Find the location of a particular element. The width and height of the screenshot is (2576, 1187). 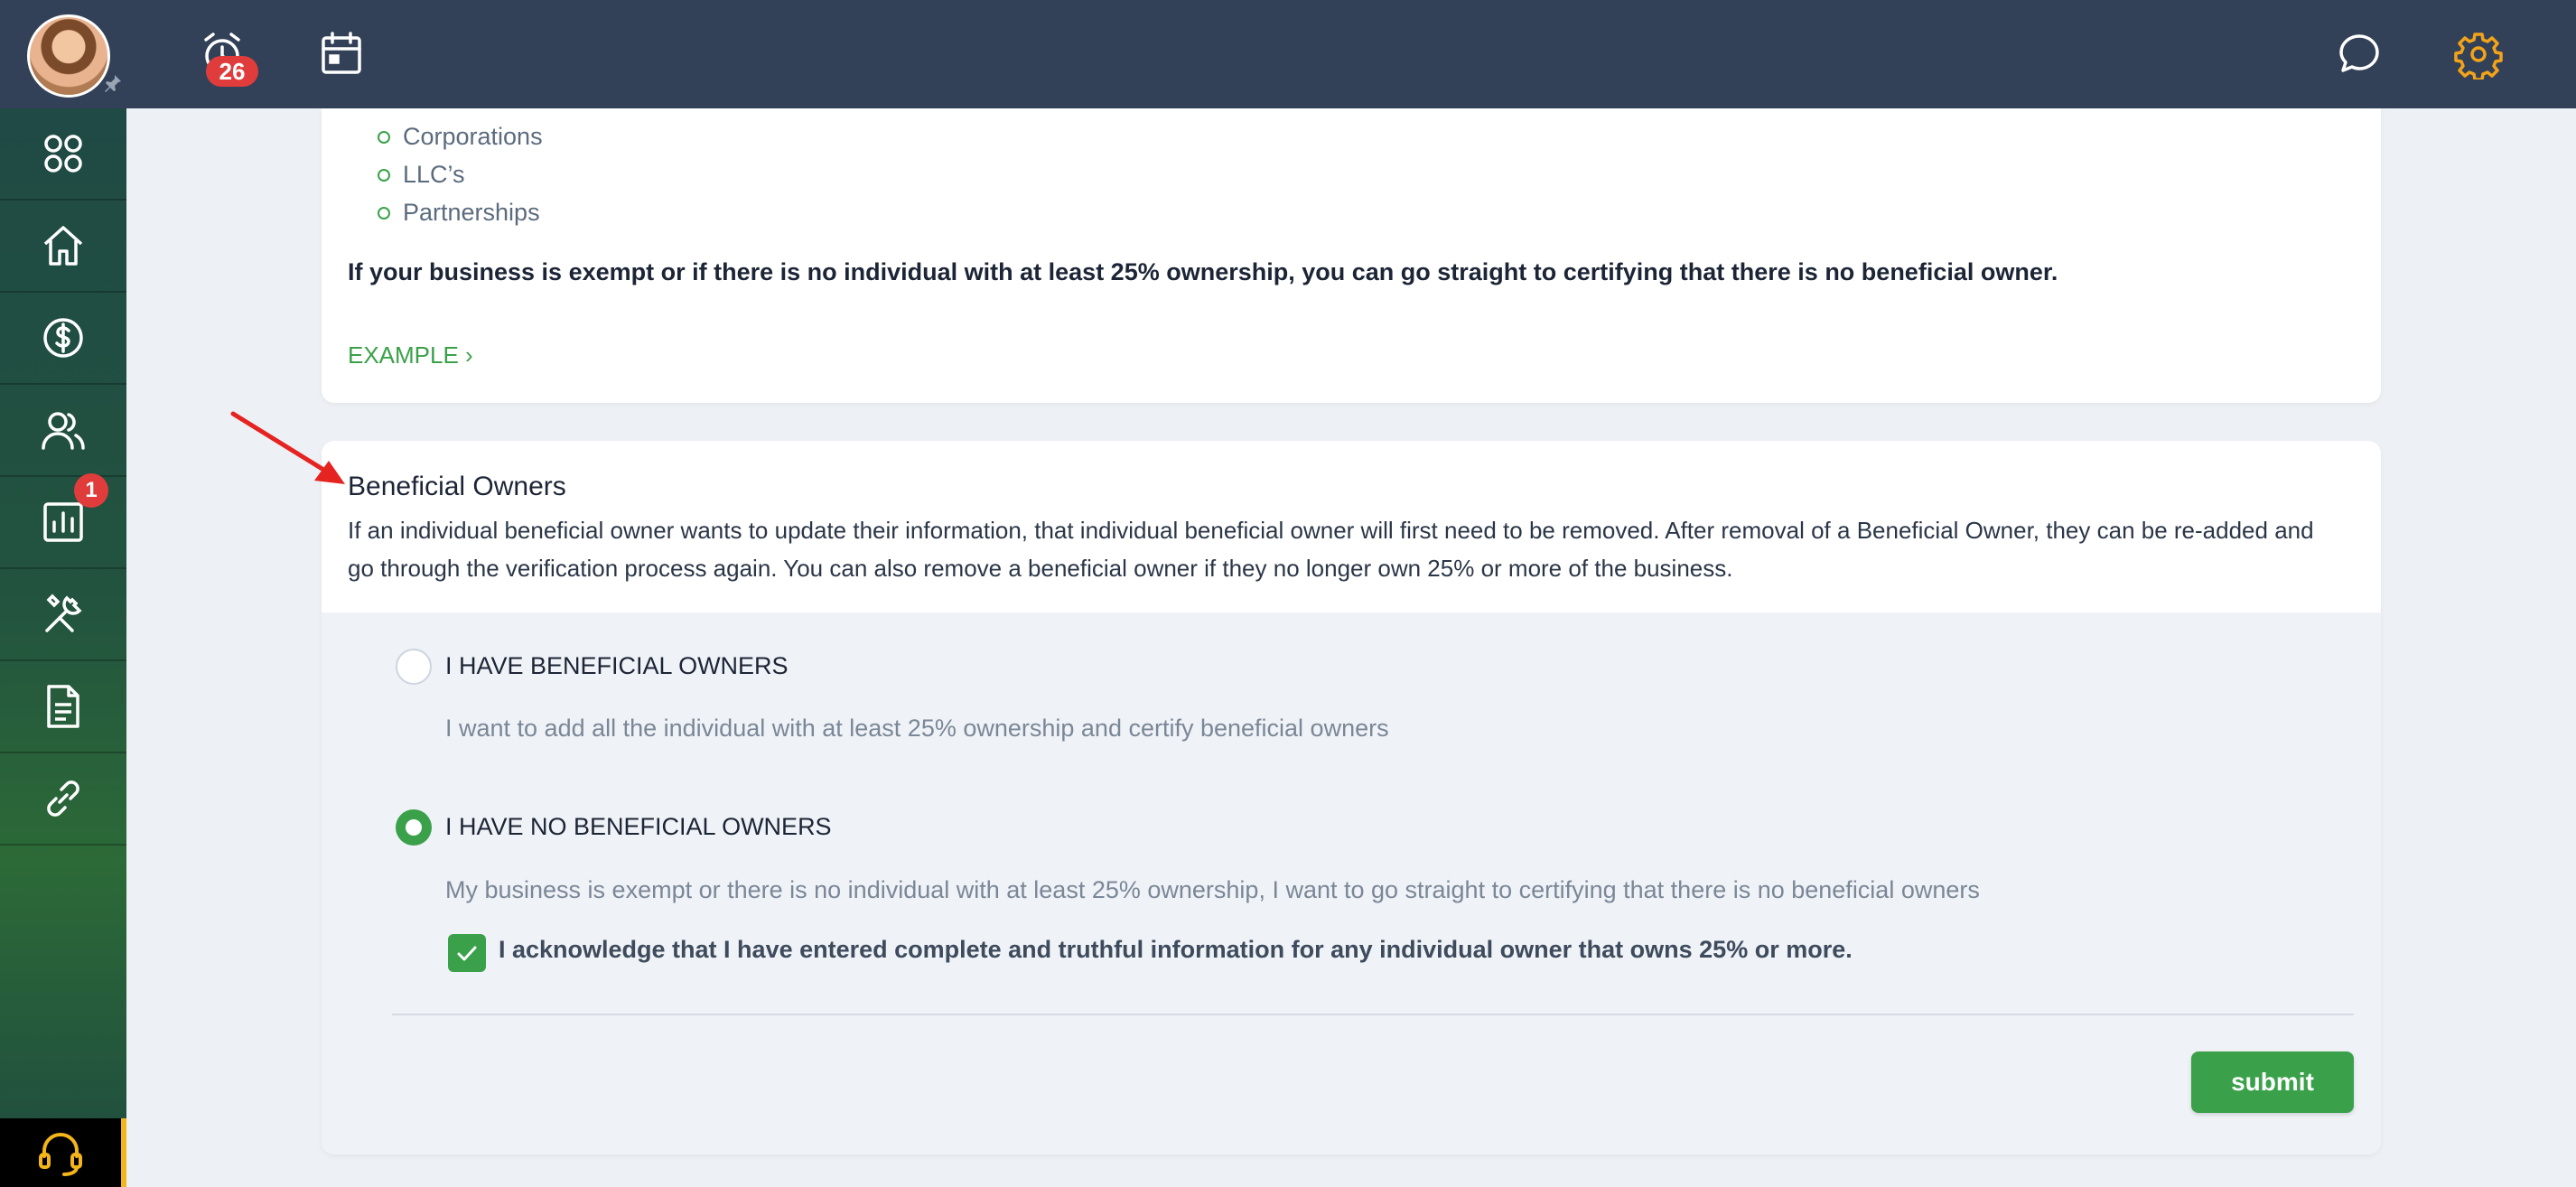

sidebar-item-users is located at coordinates (63, 431).